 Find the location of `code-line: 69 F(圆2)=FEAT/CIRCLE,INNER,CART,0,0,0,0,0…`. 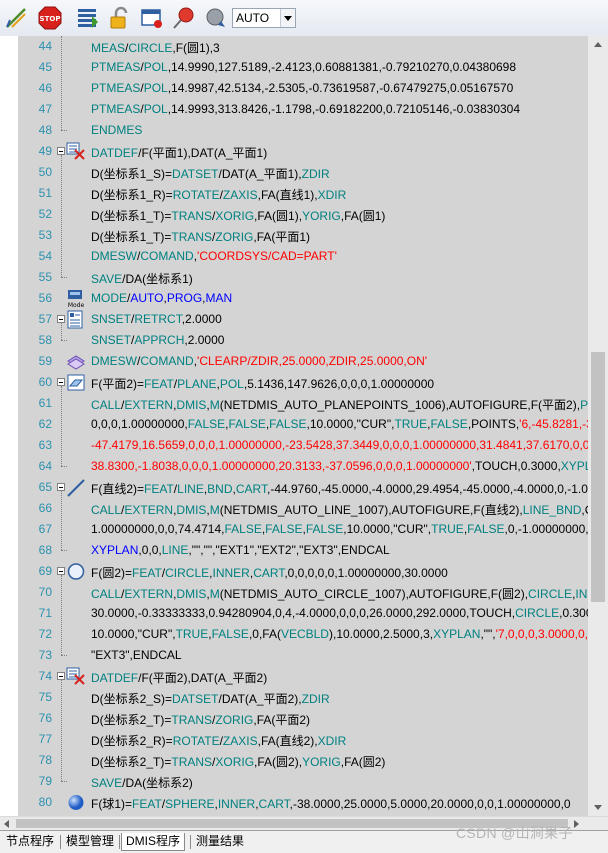

code-line: 69 F(圆2)=FEAT/CIRCLE,INNER,CART,0,0,0,0,0… is located at coordinates (303, 571).